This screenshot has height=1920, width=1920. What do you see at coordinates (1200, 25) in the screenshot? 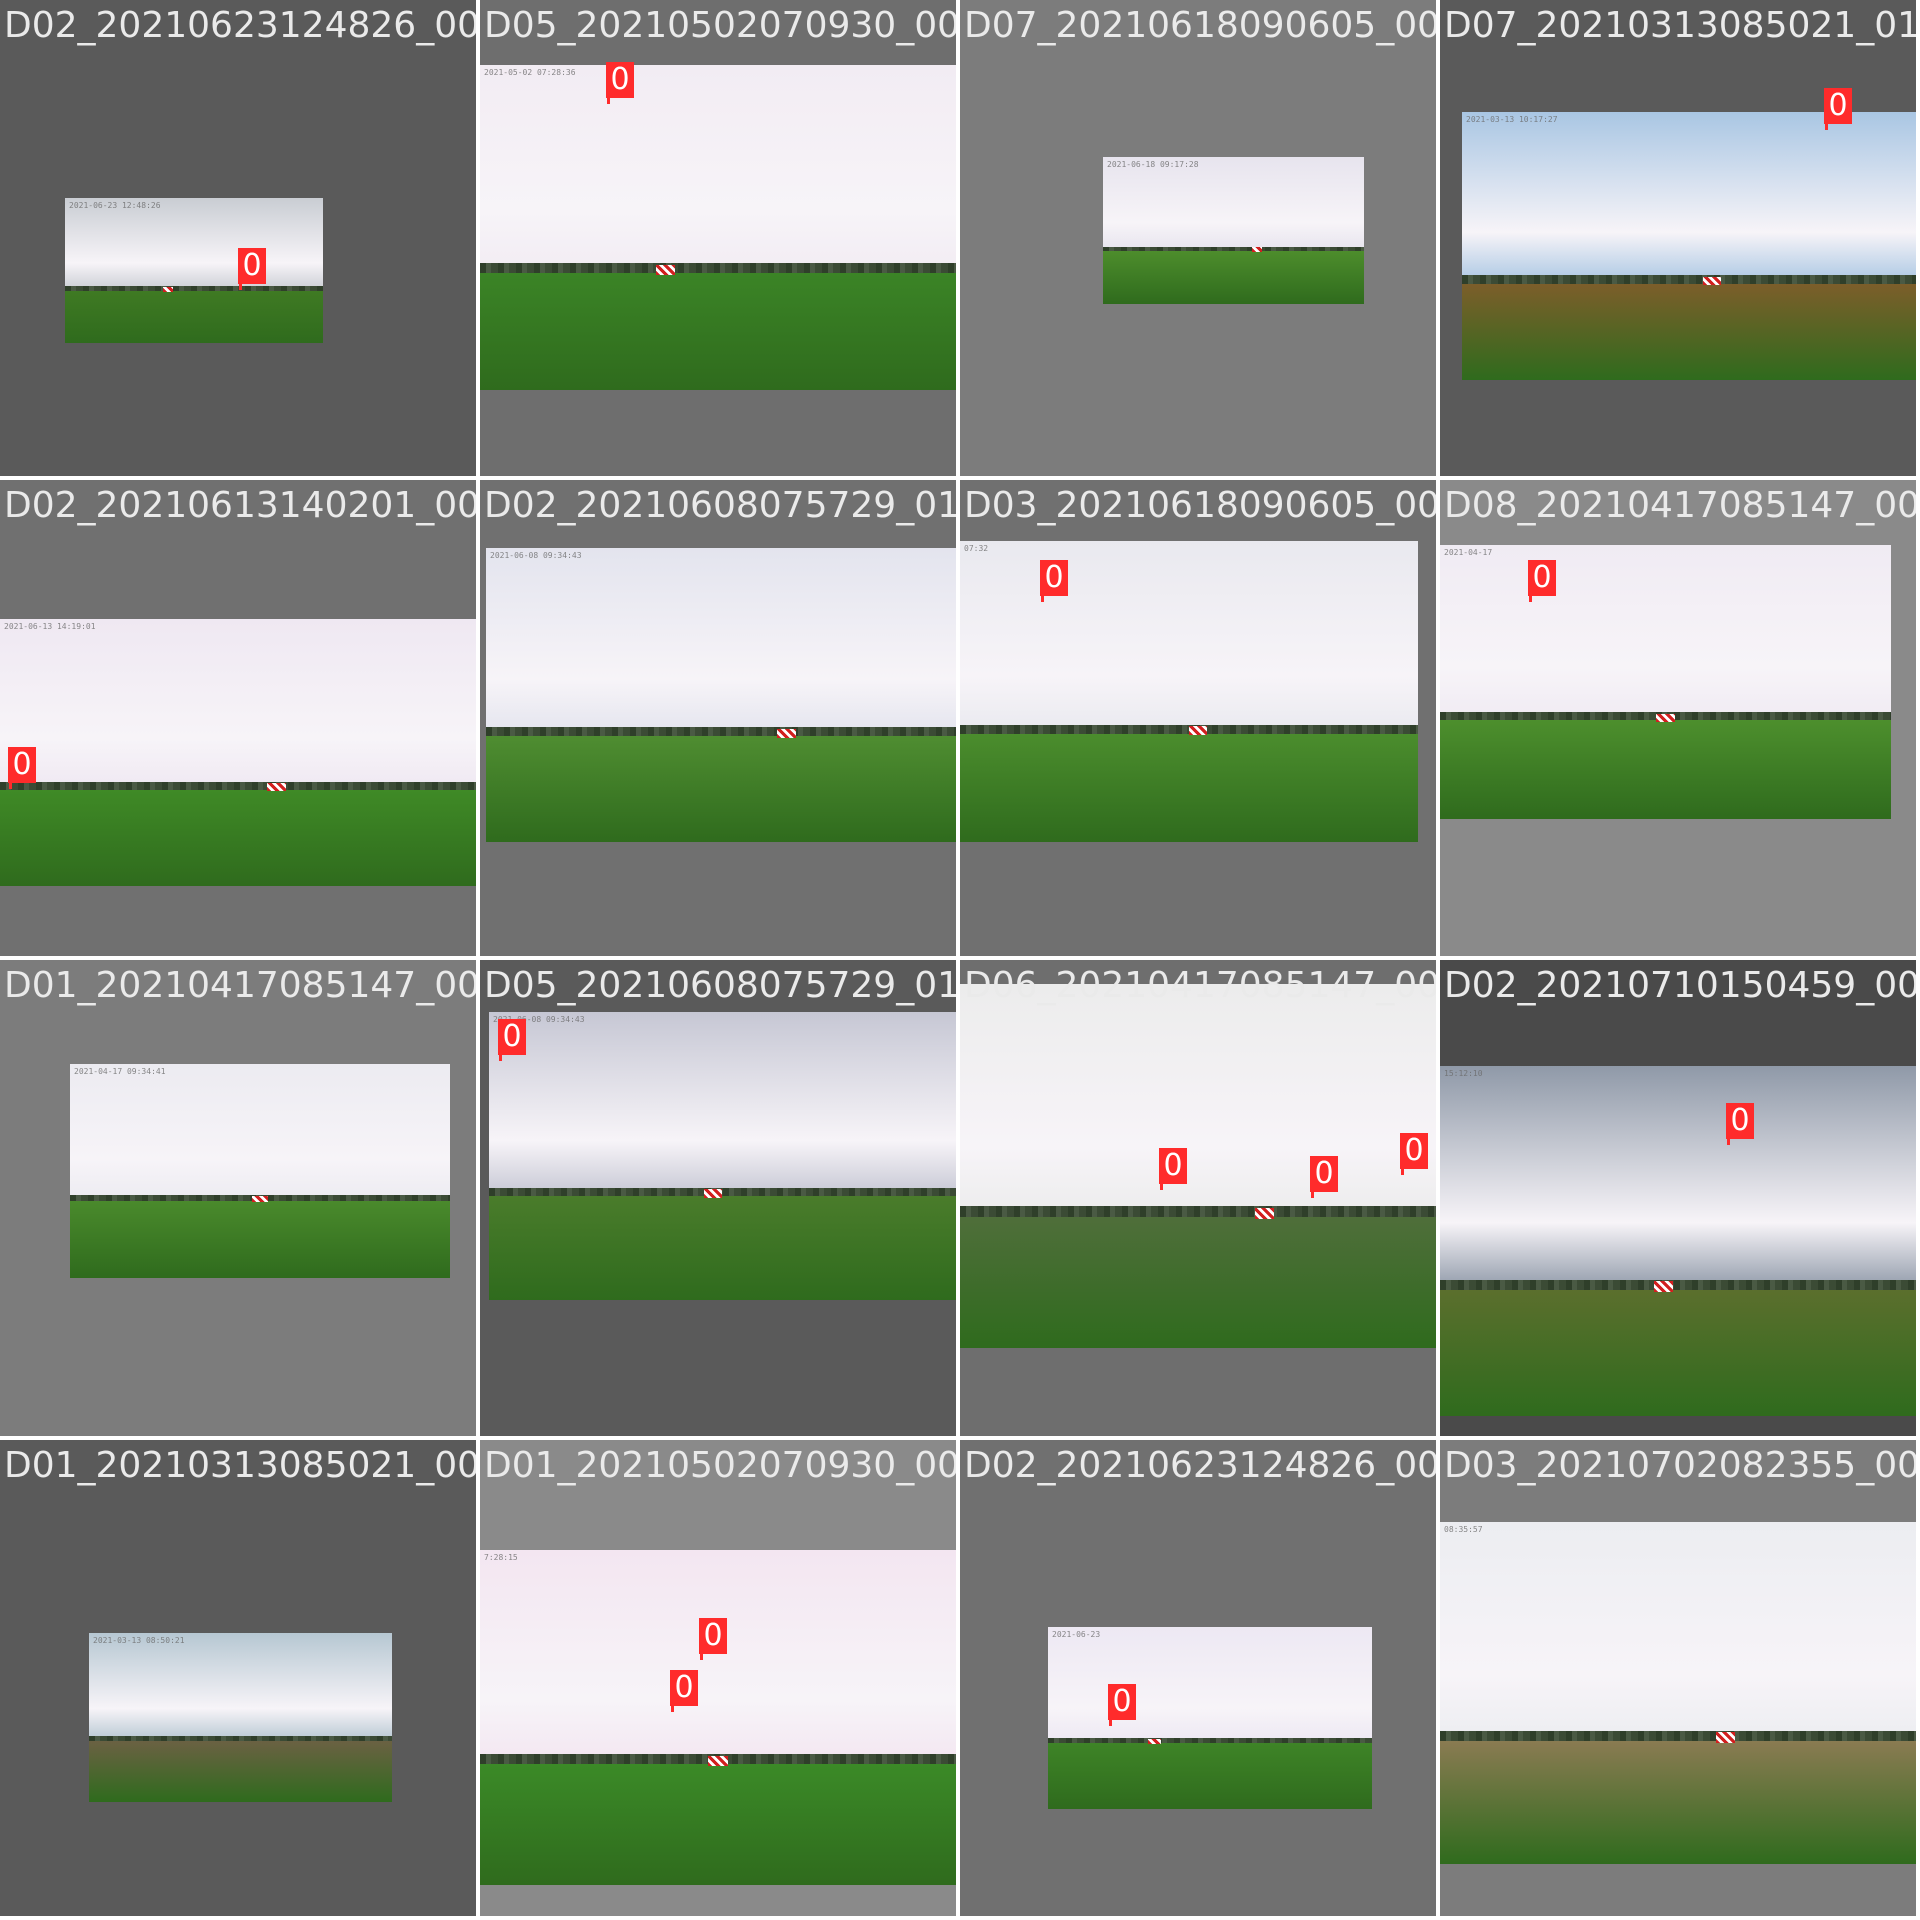
I see `tile-filename-label: D07_20210618090605_0045` at bounding box center [1200, 25].